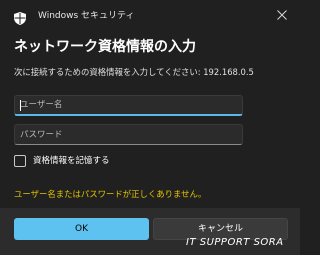 The height and width of the screenshot is (255, 320). Describe the element at coordinates (134, 72) in the screenshot. I see `dialog-prompt: 次に接続するための資格情報を入力してください: 192.168.0.5` at that location.